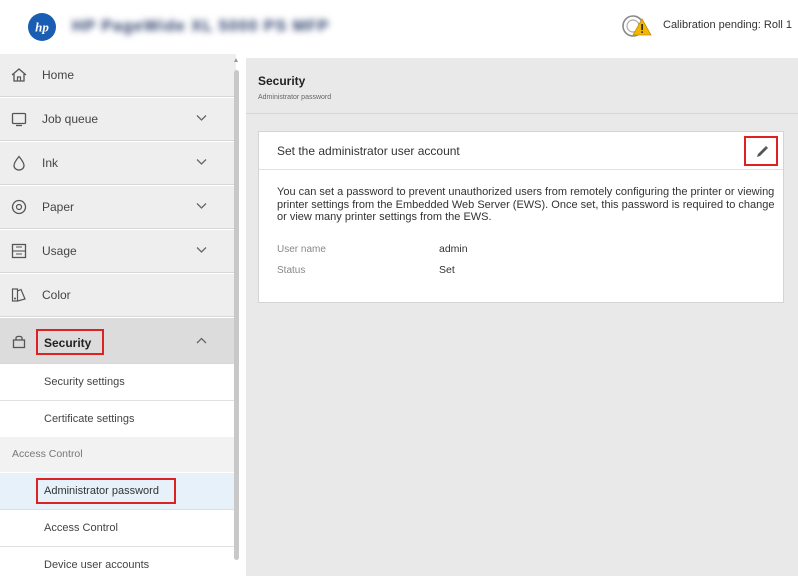  I want to click on hp-logo-icon: hp, so click(42, 27).